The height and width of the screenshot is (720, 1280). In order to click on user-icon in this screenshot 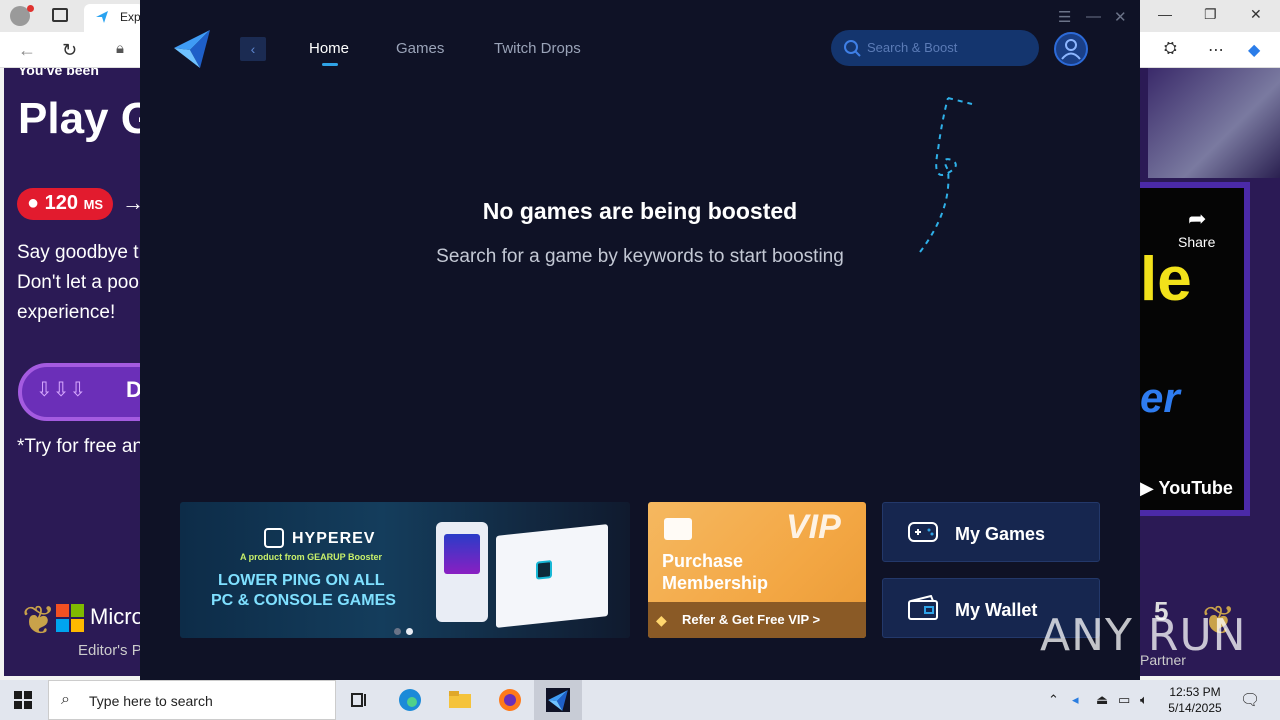, I will do `click(1071, 49)`.